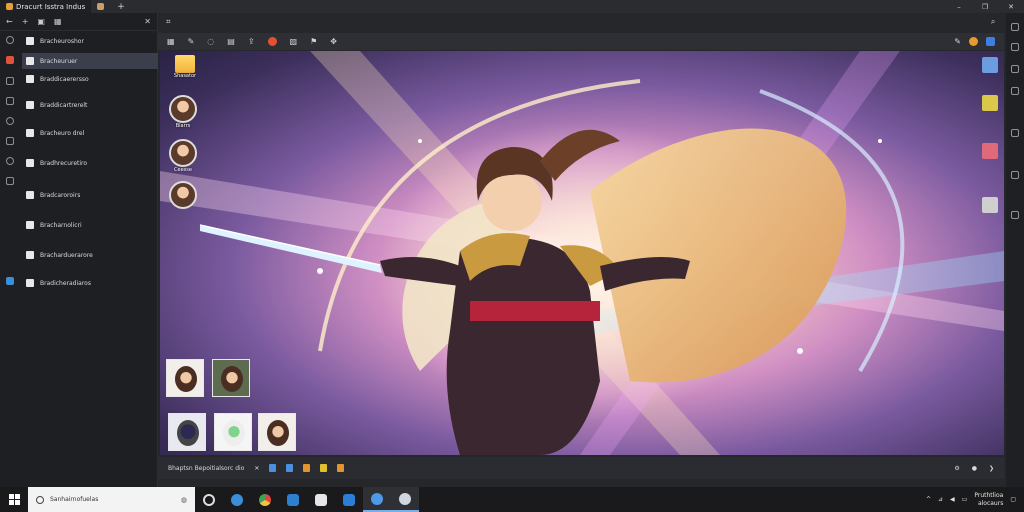  I want to click on taskbar-app-browser, so click(237, 499).